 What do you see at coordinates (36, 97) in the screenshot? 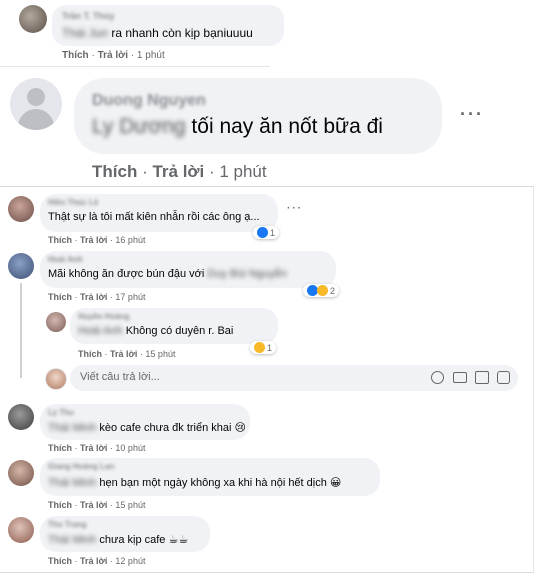
I see `avatar-head-shape` at bounding box center [36, 97].